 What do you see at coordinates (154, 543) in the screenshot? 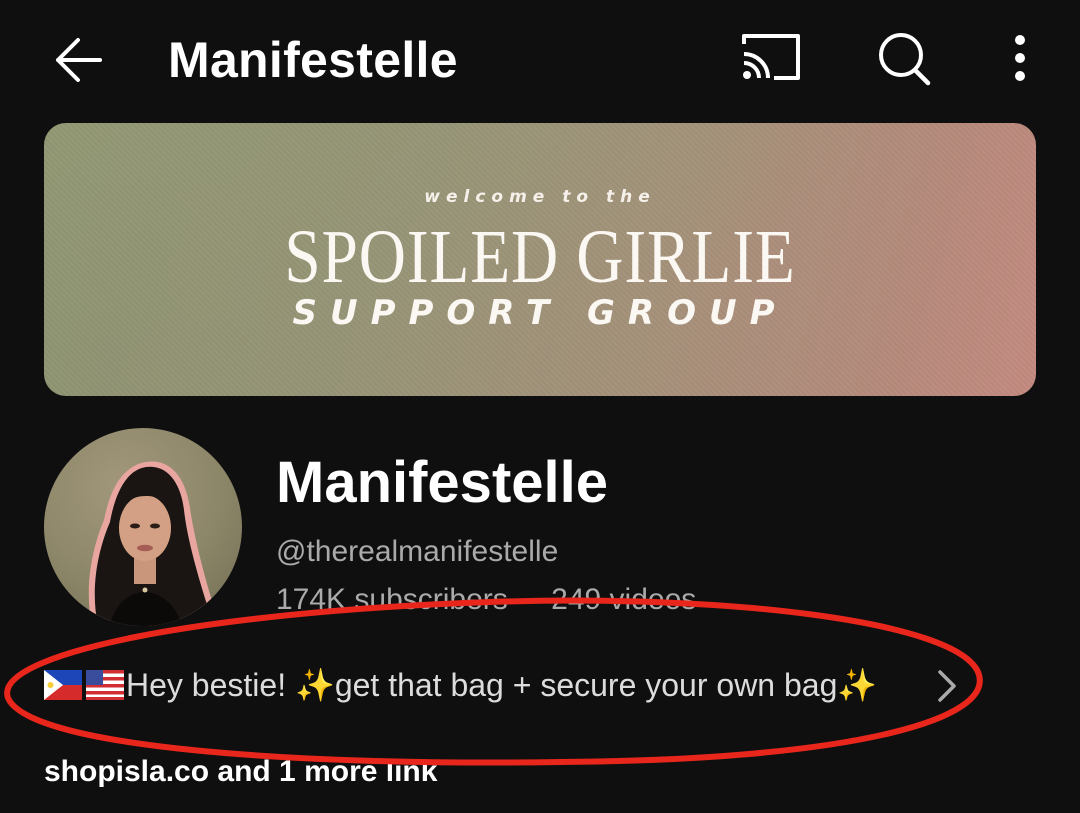
I see `avatar-portrait` at bounding box center [154, 543].